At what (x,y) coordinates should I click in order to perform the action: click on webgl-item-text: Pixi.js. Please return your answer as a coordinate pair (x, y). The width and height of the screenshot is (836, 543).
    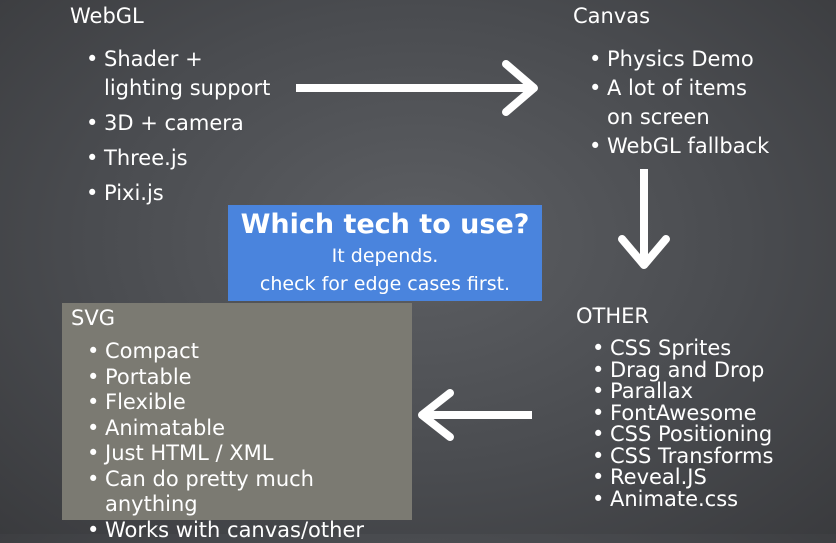
    Looking at the image, I should click on (134, 193).